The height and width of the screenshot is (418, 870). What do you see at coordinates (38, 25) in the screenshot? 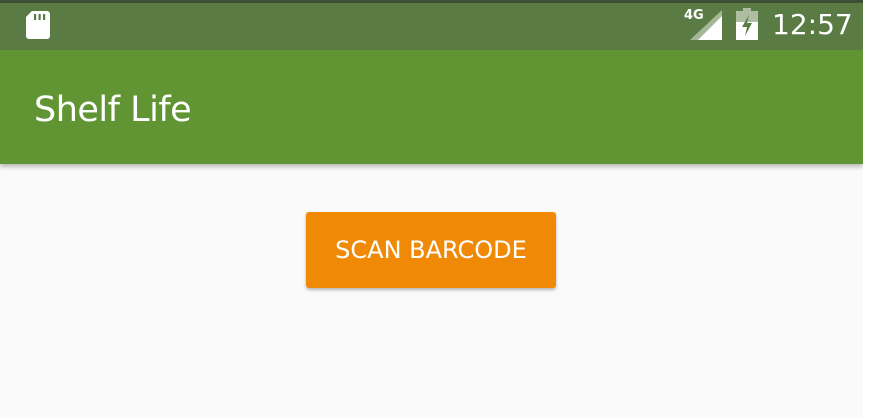
I see `sd-card-icon` at bounding box center [38, 25].